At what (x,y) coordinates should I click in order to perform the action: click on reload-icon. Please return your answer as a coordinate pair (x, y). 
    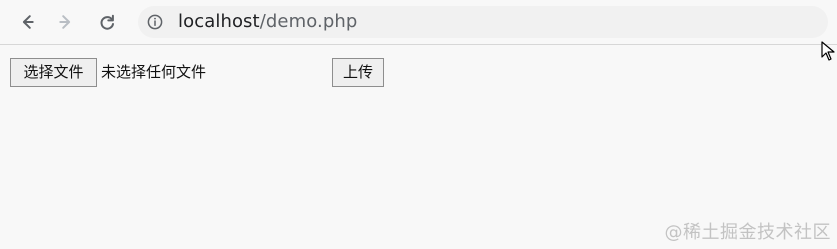
    Looking at the image, I should click on (107, 22).